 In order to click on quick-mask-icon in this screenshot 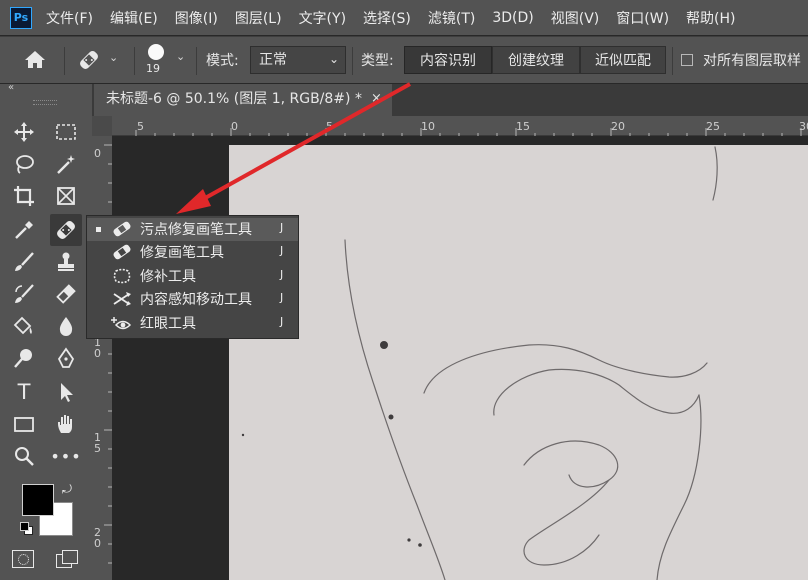, I will do `click(23, 559)`.